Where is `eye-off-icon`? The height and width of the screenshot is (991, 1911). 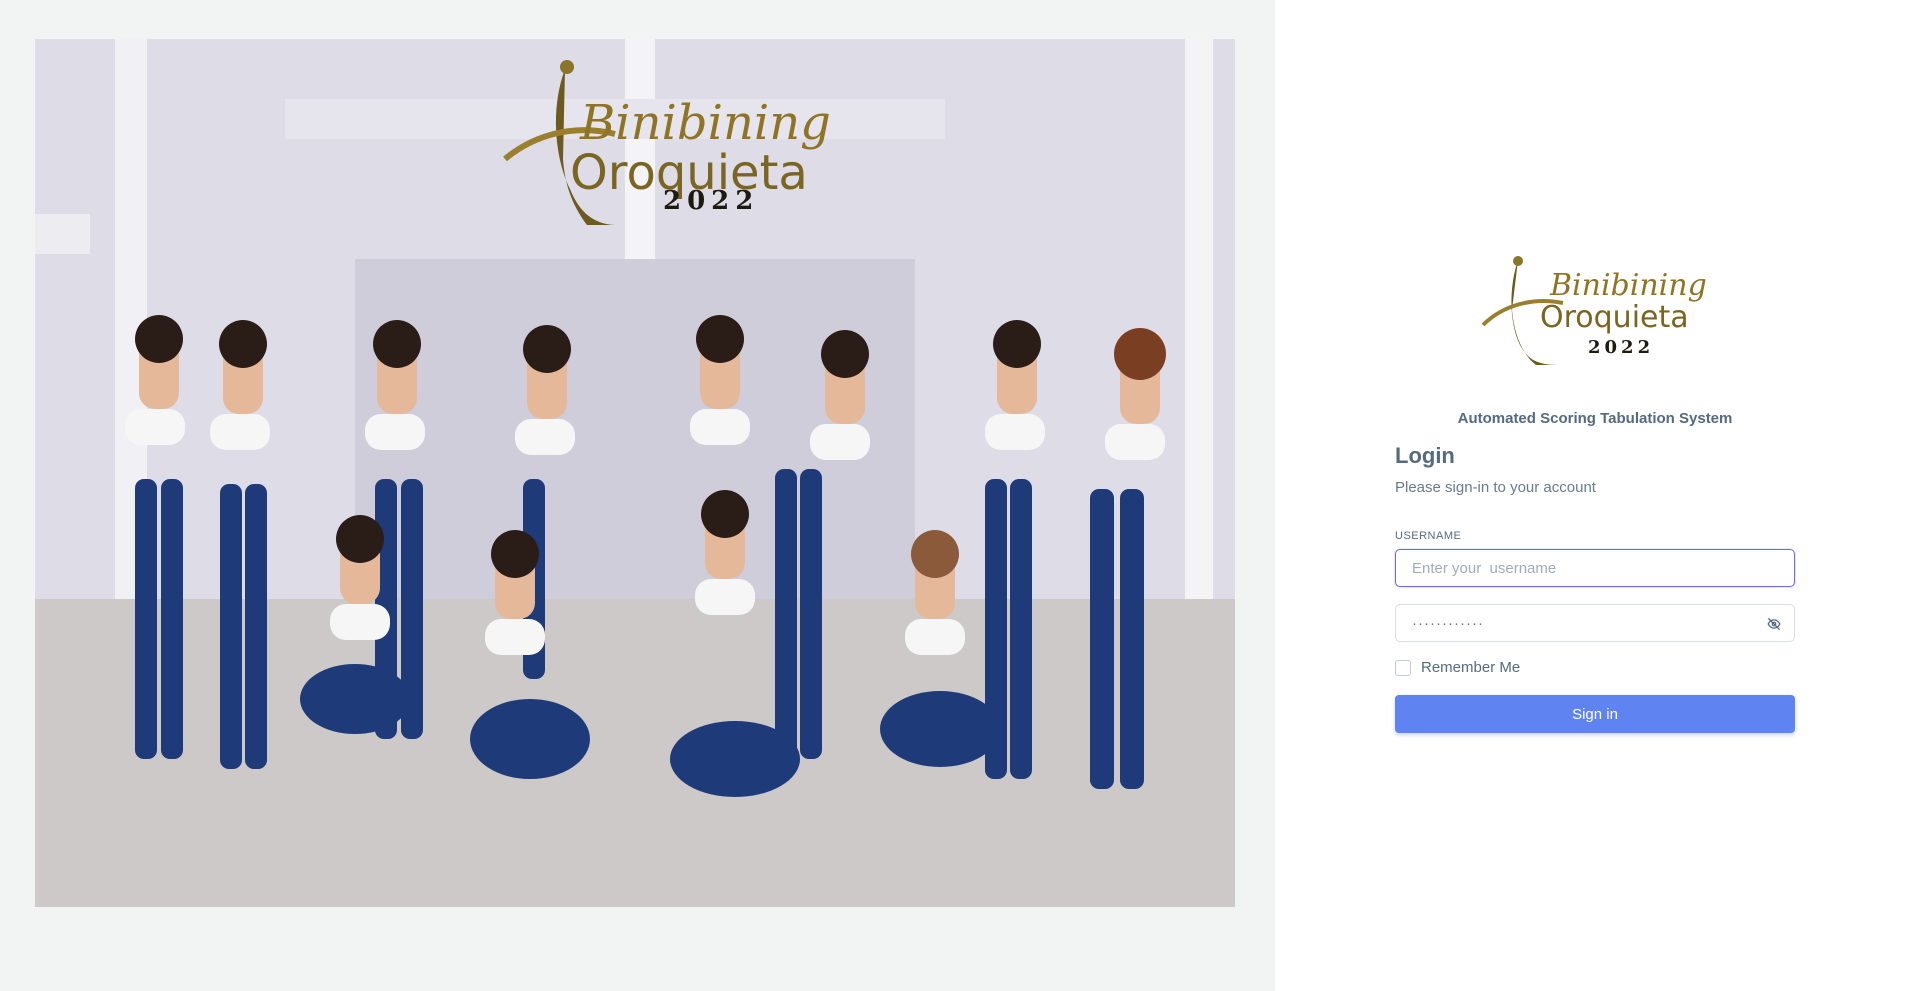 eye-off-icon is located at coordinates (1774, 624).